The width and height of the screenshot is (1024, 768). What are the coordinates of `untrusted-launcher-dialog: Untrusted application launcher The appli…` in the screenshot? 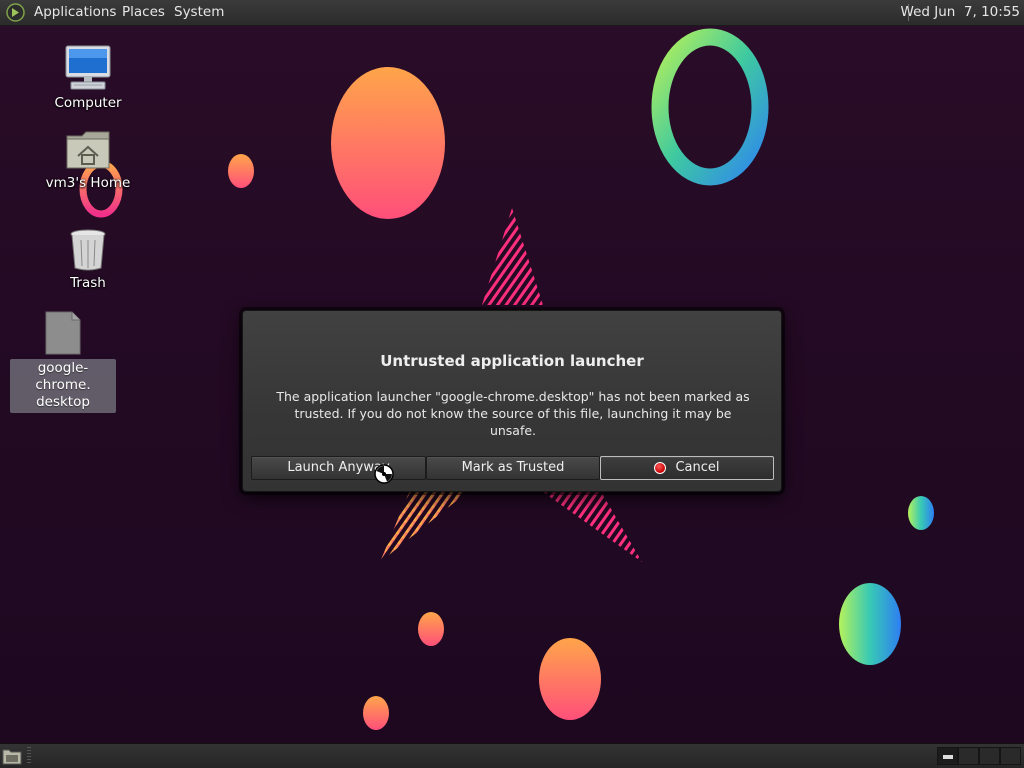 It's located at (512, 401).